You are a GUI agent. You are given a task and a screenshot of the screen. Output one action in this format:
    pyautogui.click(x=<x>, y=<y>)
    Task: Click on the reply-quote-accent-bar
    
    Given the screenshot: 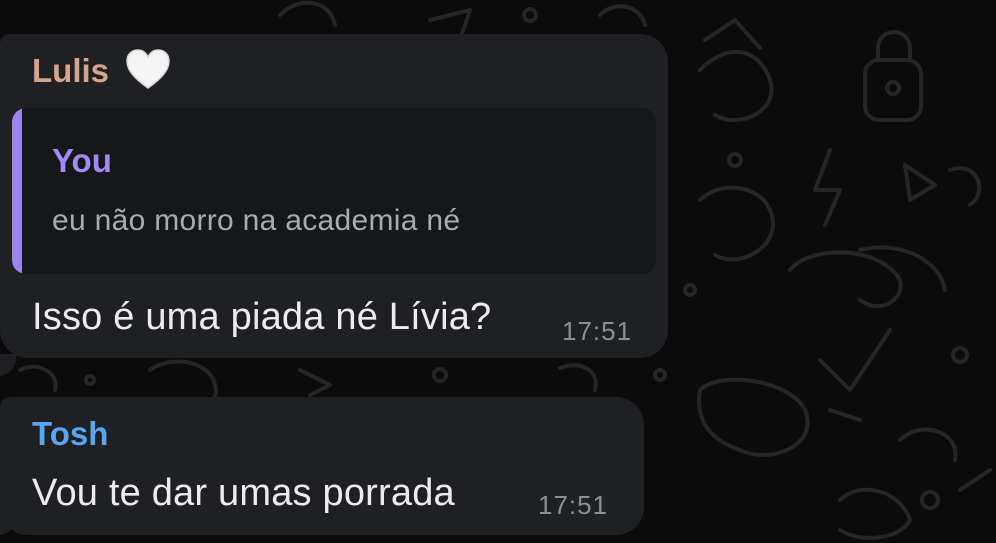 What is the action you would take?
    pyautogui.click(x=17, y=191)
    